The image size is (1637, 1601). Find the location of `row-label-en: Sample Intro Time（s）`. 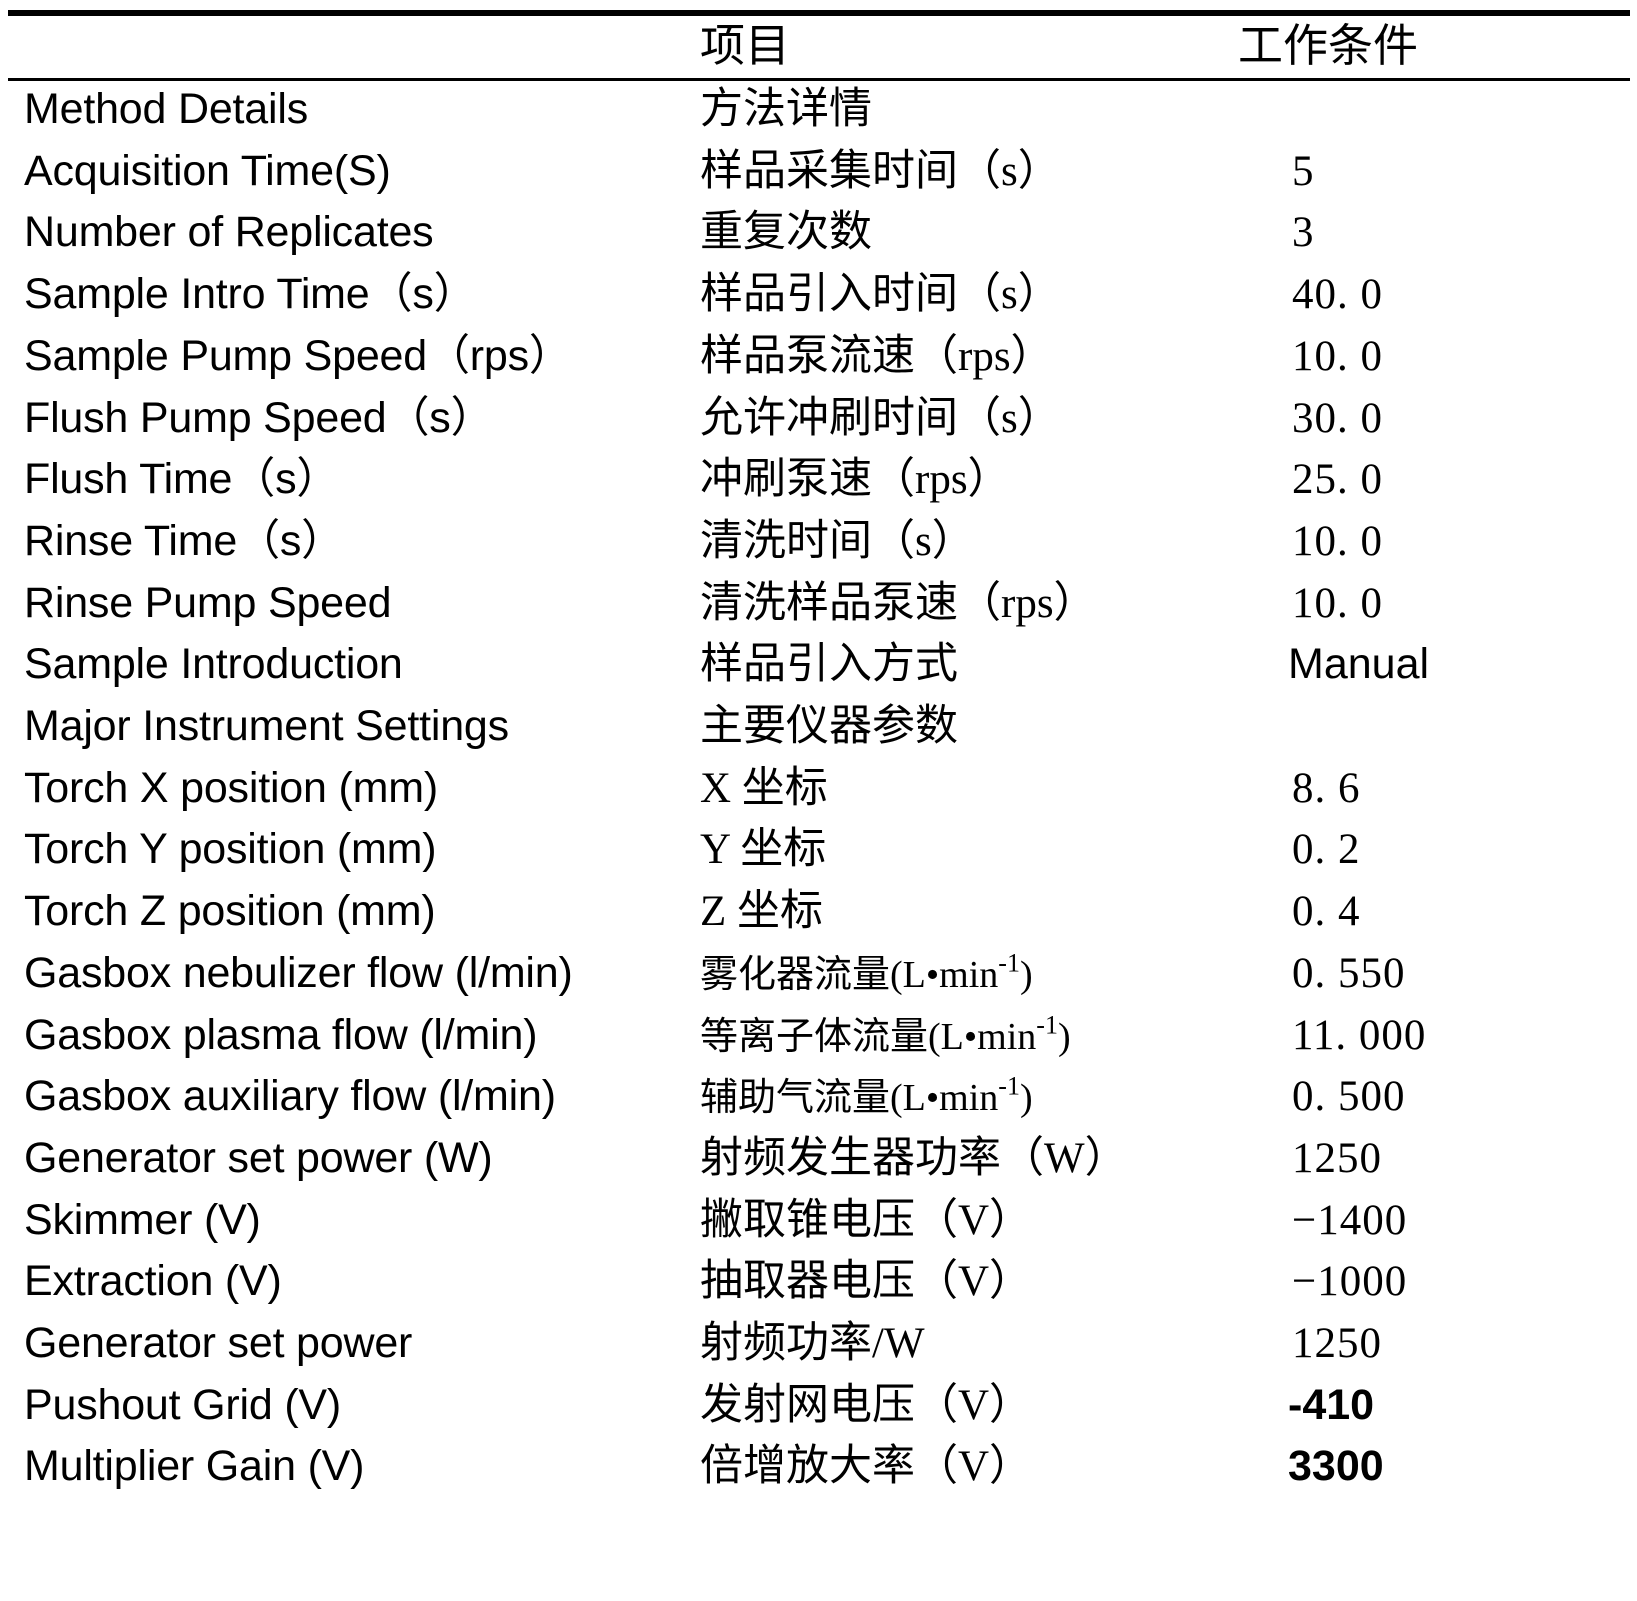

row-label-en: Sample Intro Time（s） is located at coordinates (250, 294).